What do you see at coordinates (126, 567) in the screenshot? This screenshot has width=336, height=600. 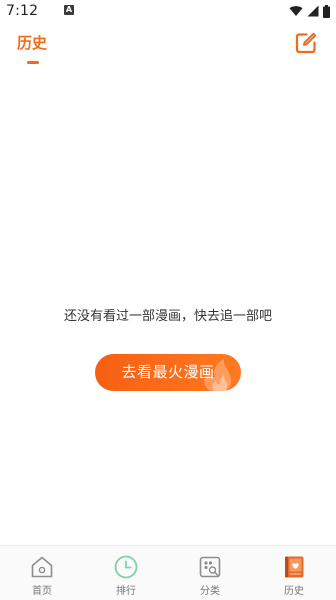 I see `clock-icon` at bounding box center [126, 567].